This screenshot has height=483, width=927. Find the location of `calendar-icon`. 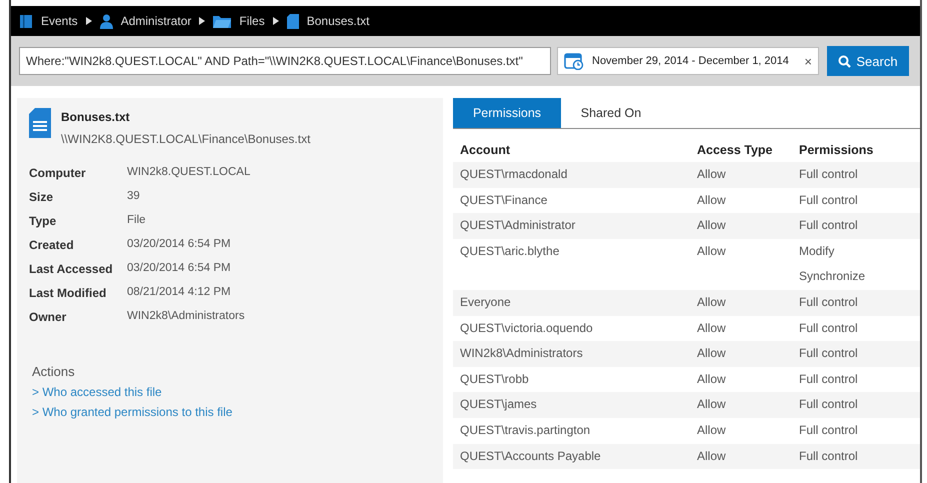

calendar-icon is located at coordinates (574, 61).